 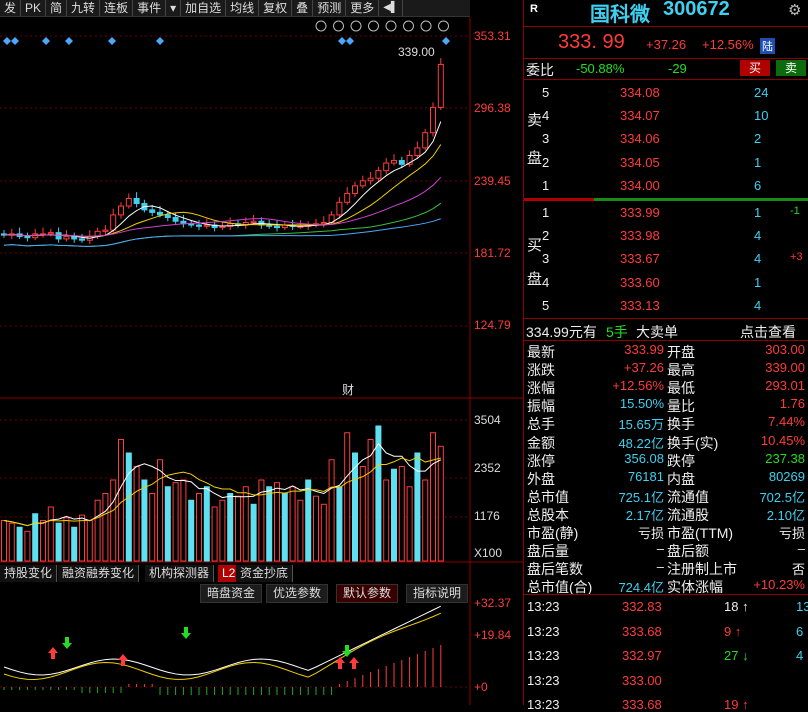 I want to click on stat-label2-0: 开盘, so click(x=681, y=352).